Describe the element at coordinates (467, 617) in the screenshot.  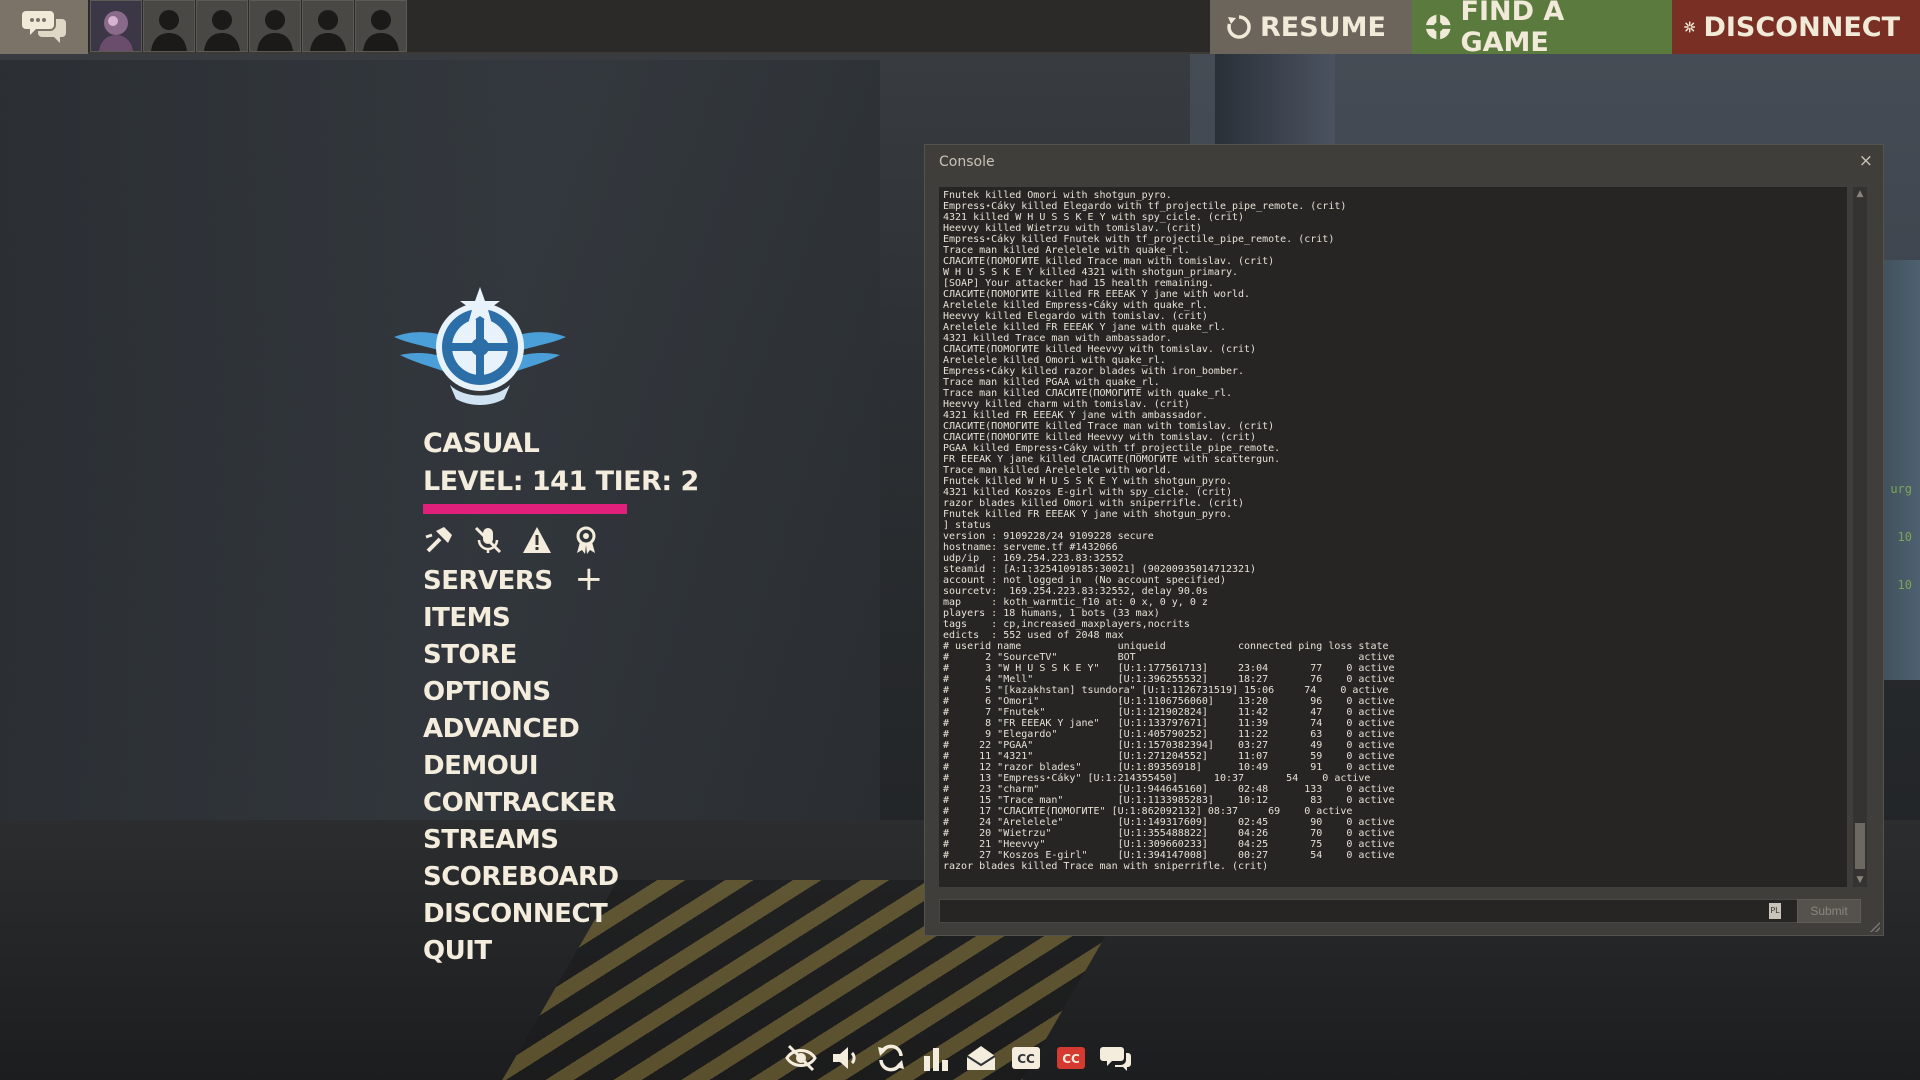
I see `menu-item-label: ITEMS` at that location.